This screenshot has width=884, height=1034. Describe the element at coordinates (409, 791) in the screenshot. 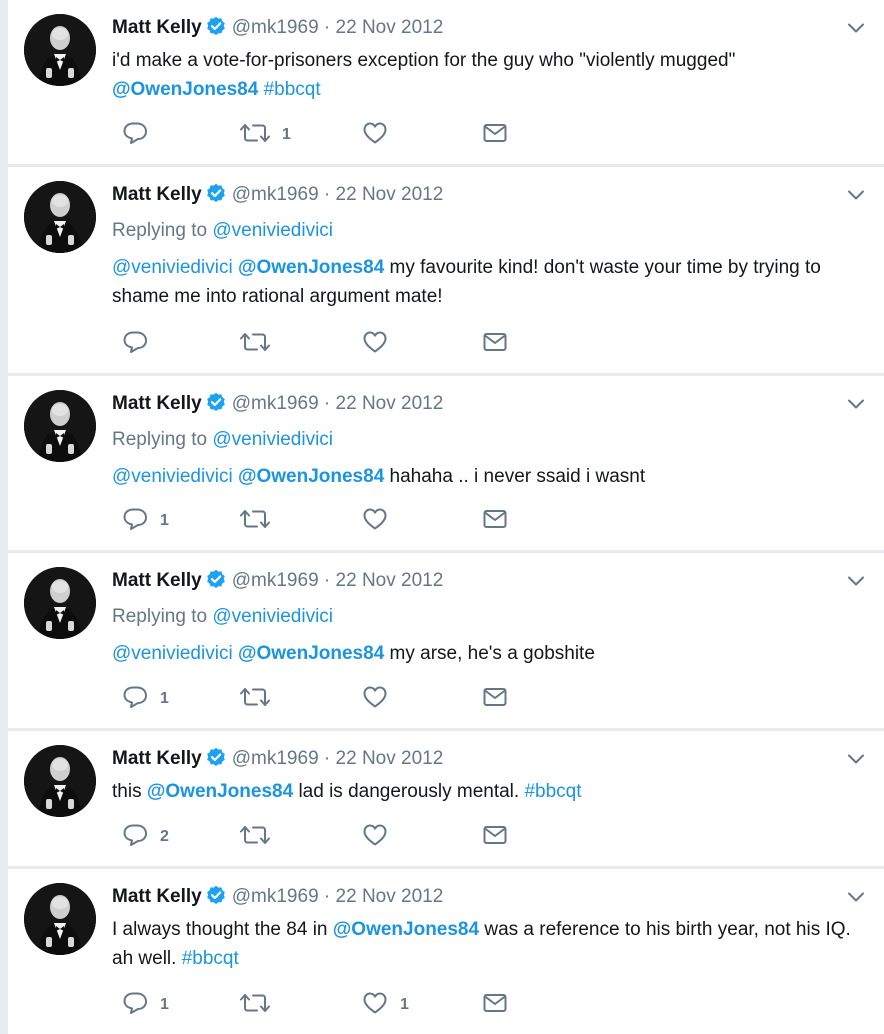

I see `text-segment: lad is dangerously mental.` at that location.